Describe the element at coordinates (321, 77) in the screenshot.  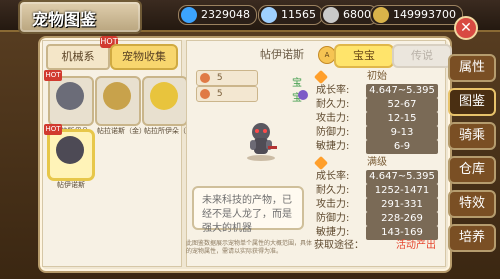
I see `initial-gem-icon` at that location.